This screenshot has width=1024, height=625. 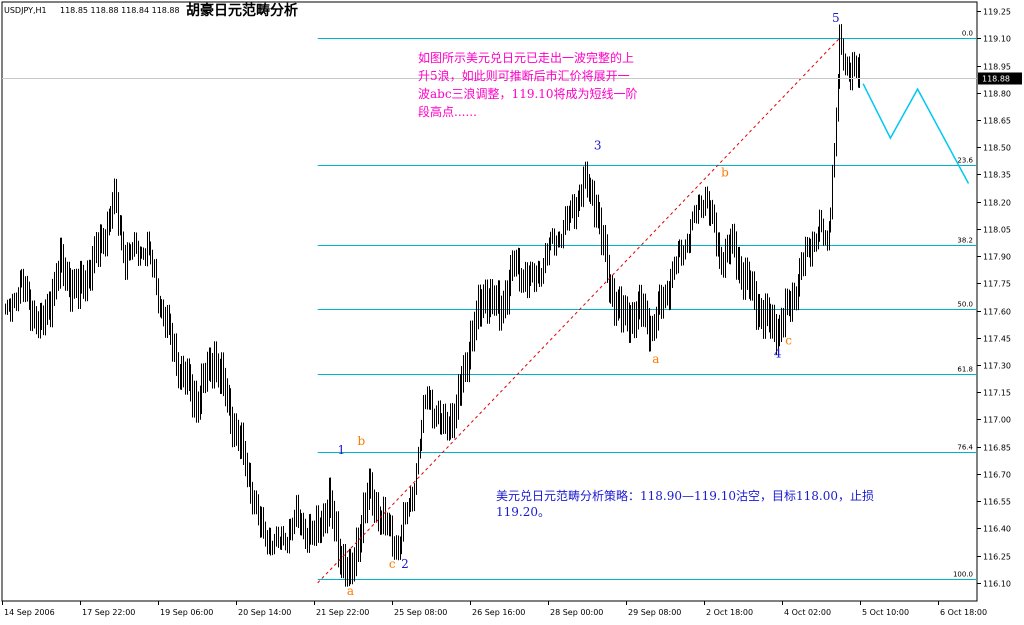 What do you see at coordinates (524, 75) in the screenshot?
I see `annotation-line: 升5浪，如此则可推断后市汇价将展开一` at bounding box center [524, 75].